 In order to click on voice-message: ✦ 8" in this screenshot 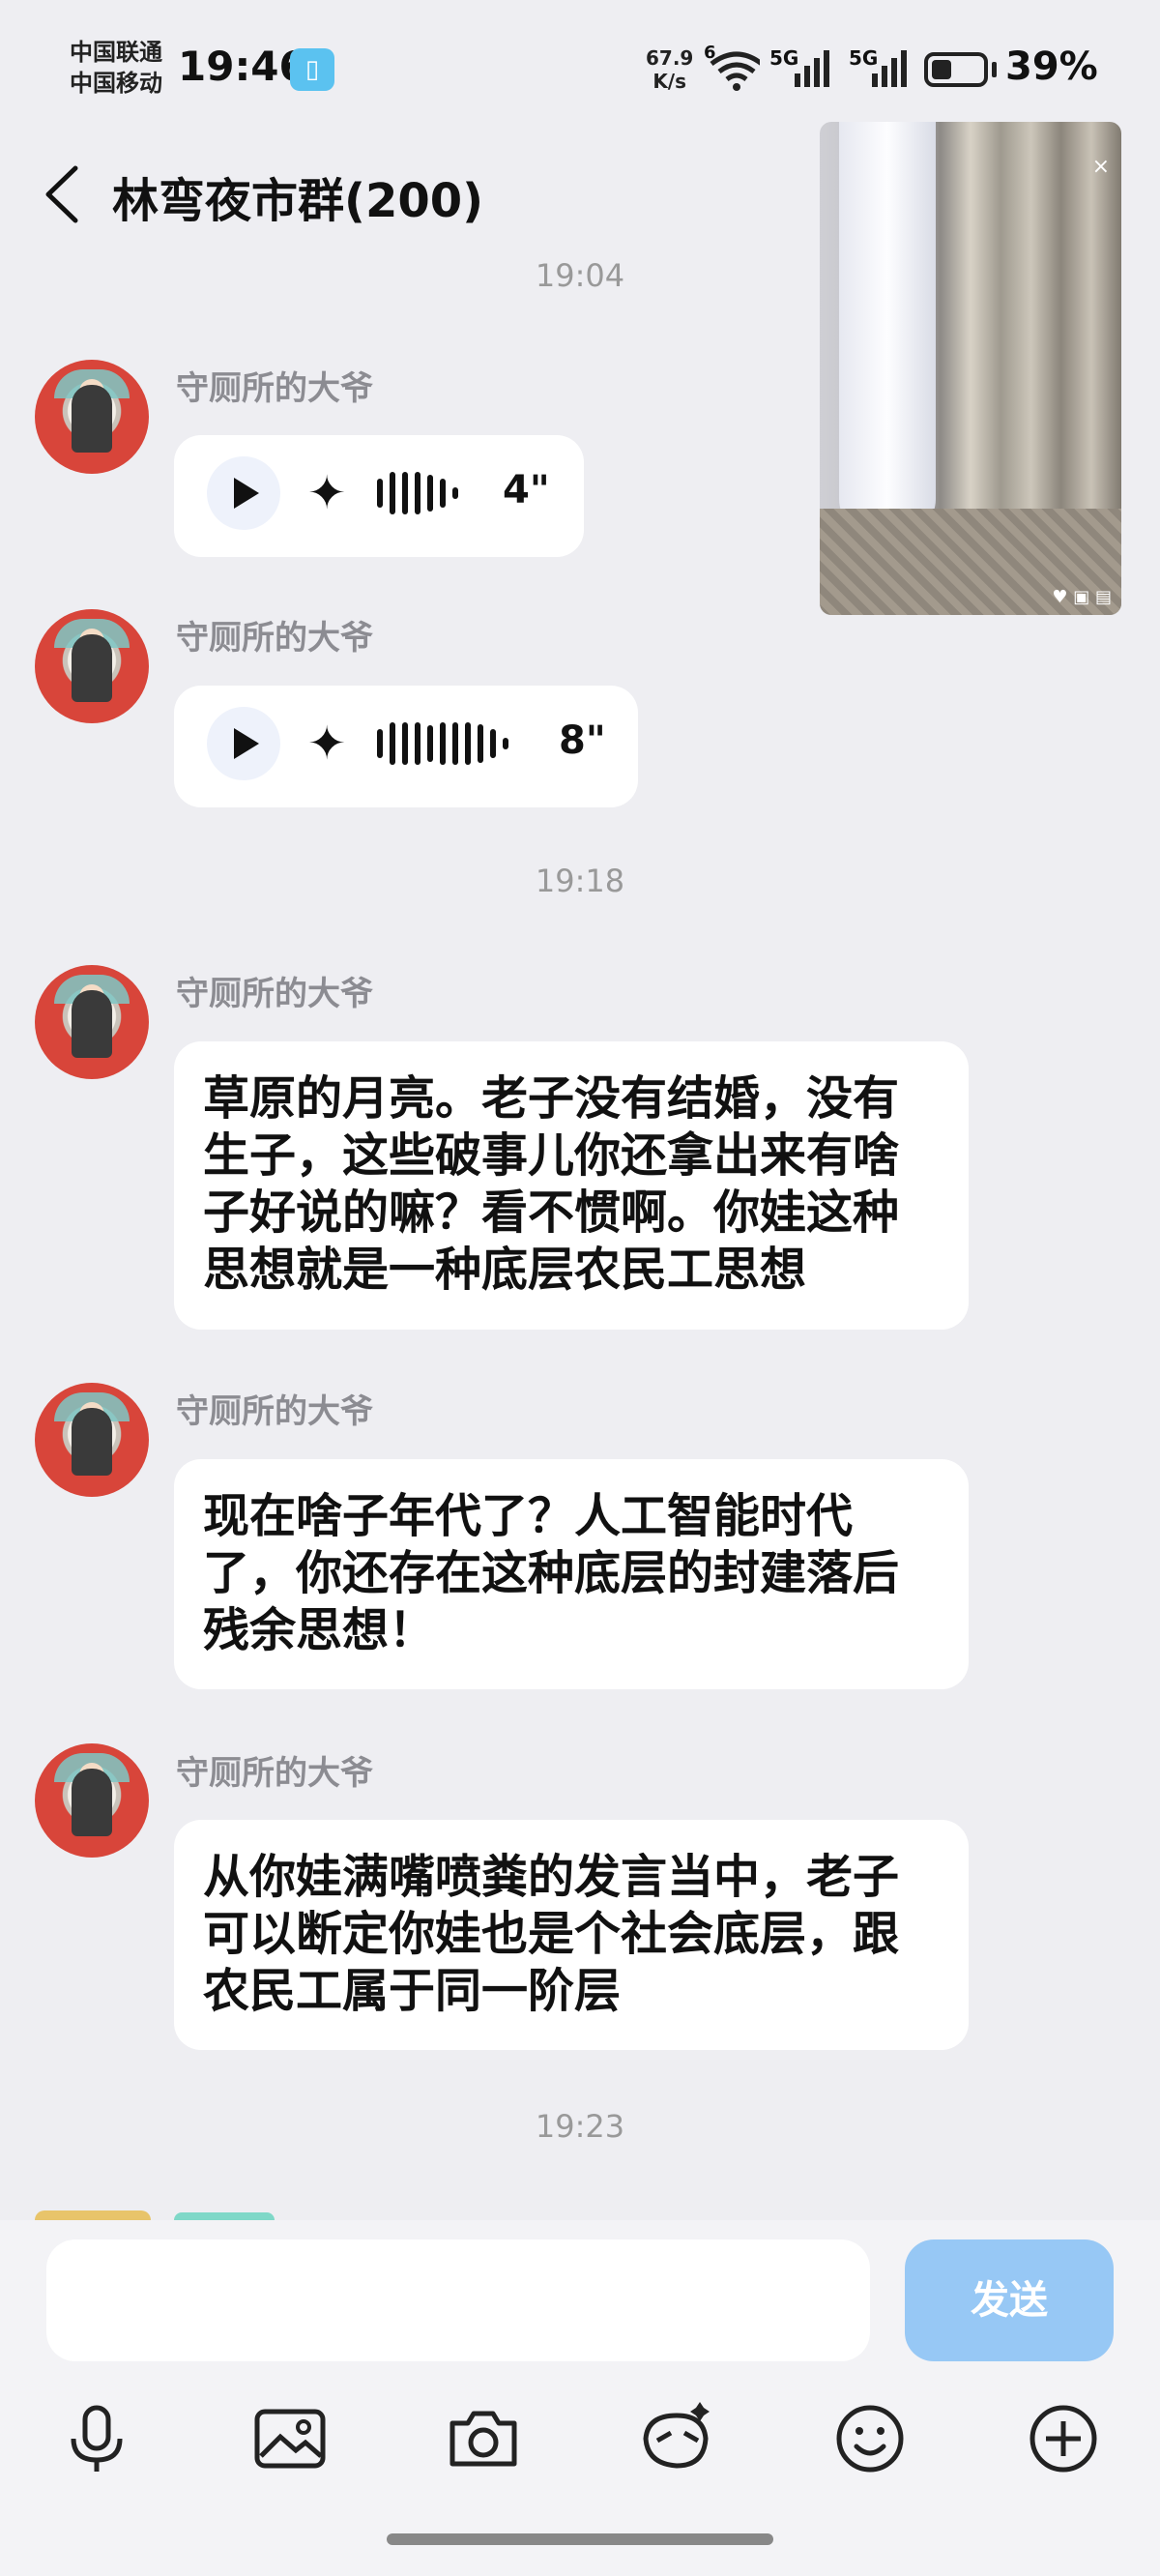, I will do `click(406, 746)`.